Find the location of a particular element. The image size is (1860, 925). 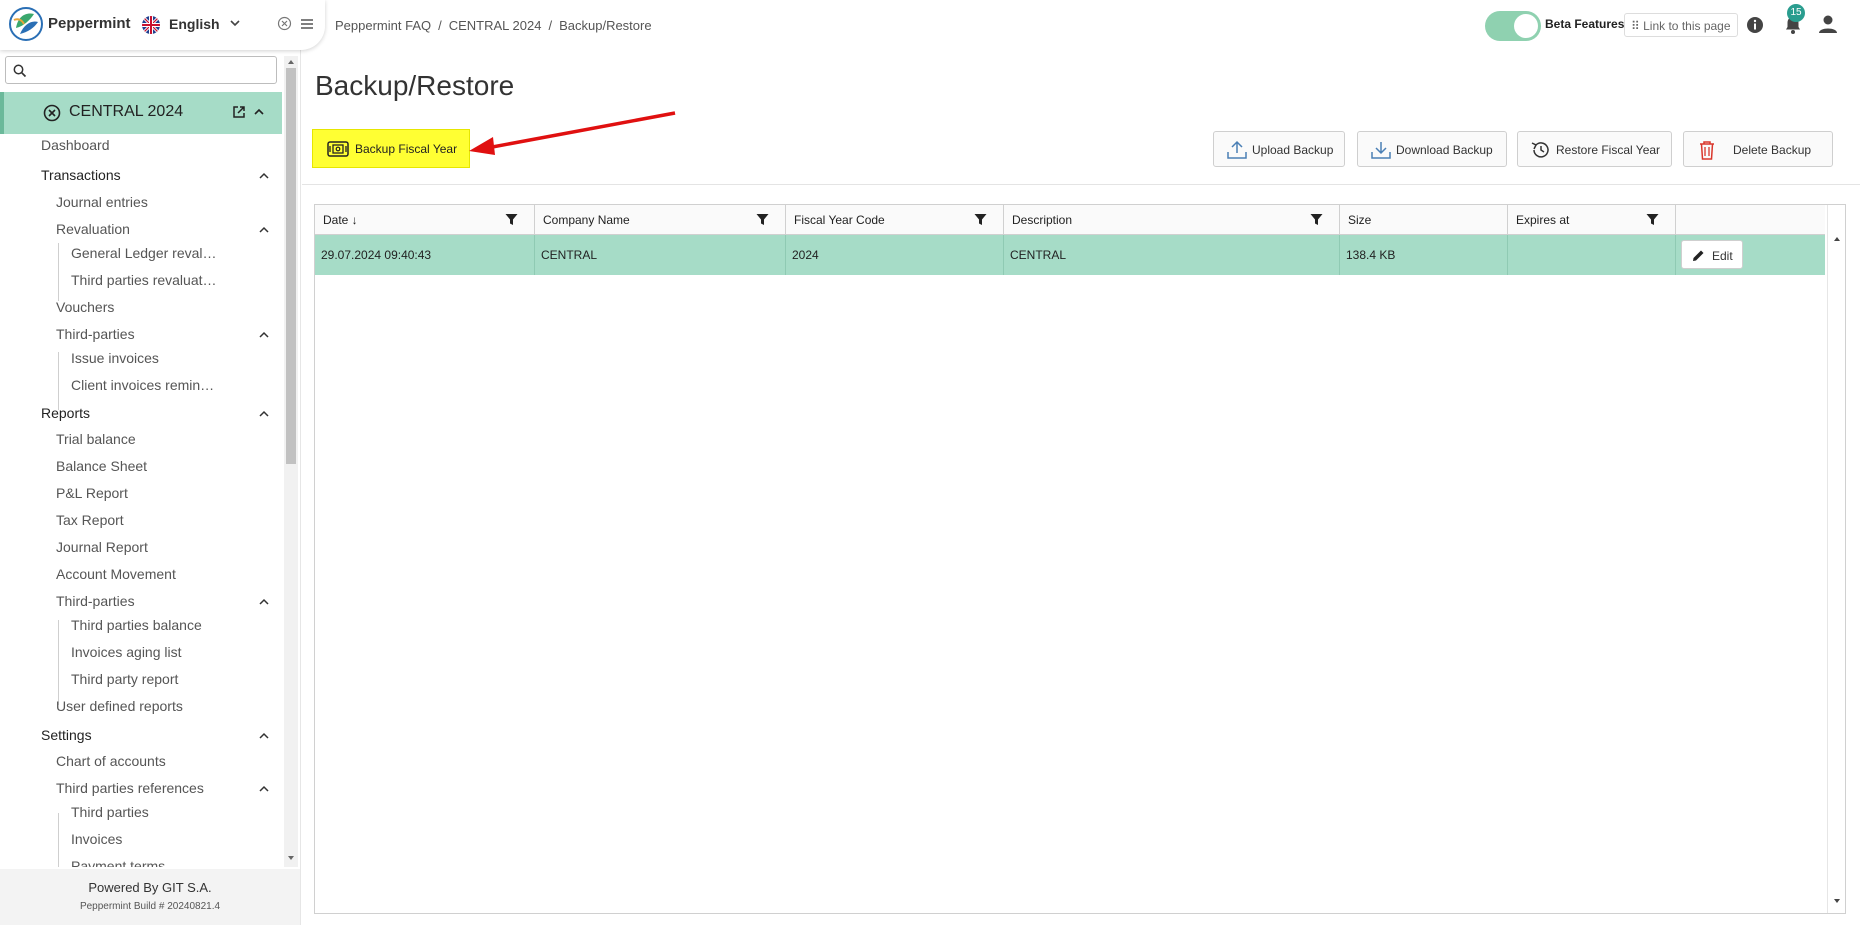

sidebar-item-set-invoices: Invoices is located at coordinates (96, 839).